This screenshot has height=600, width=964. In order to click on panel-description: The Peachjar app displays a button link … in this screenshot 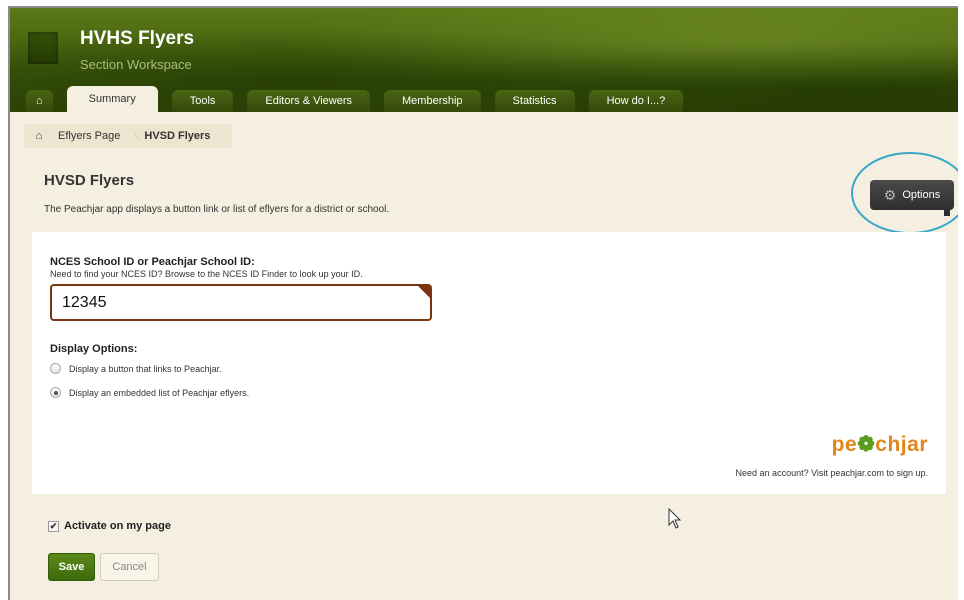, I will do `click(217, 209)`.